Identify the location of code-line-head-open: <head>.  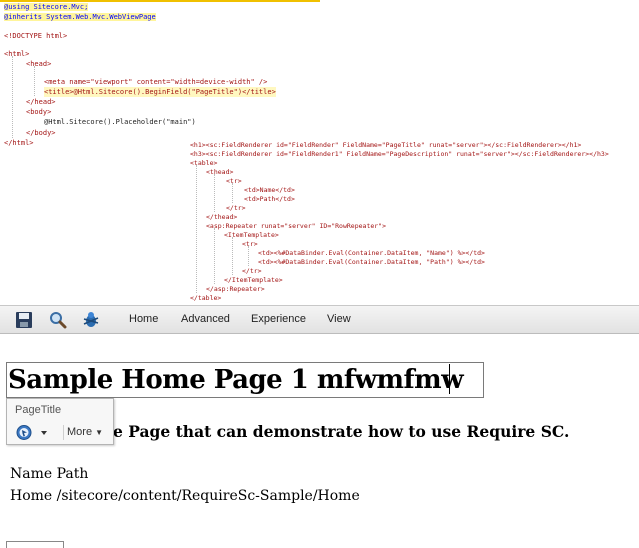
(39, 64).